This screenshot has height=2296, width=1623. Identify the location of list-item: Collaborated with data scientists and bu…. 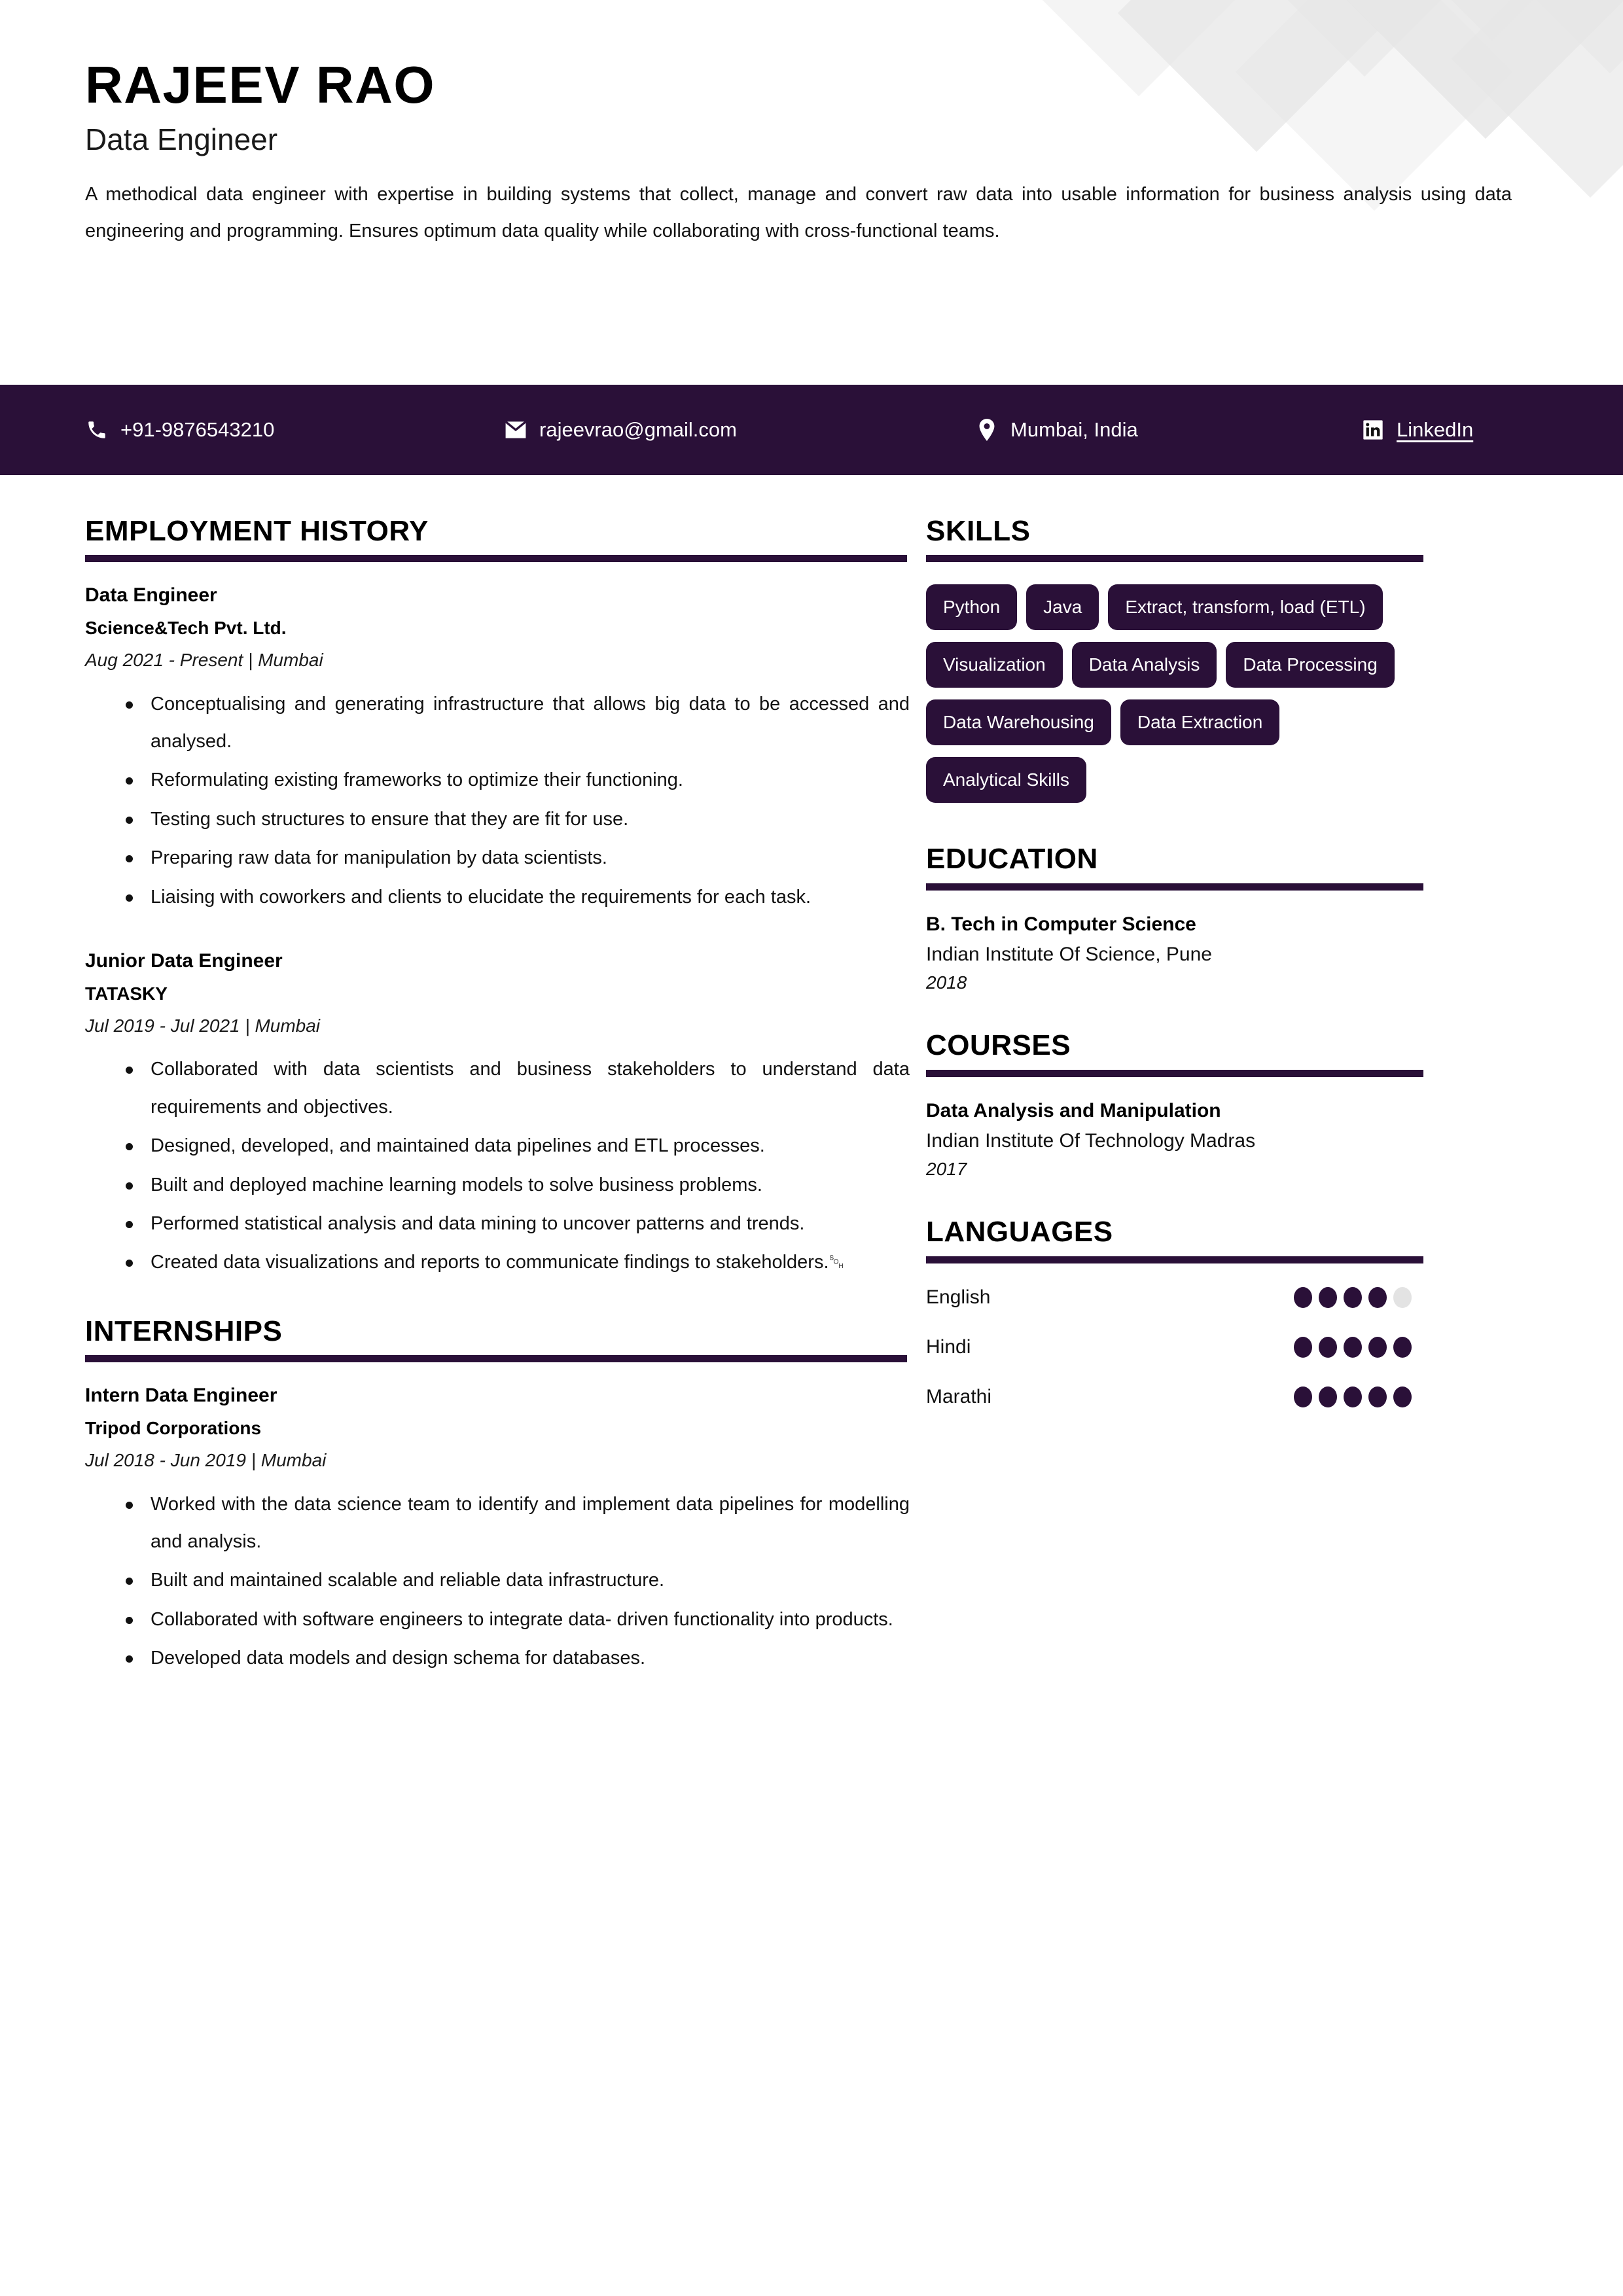
(516, 1088).